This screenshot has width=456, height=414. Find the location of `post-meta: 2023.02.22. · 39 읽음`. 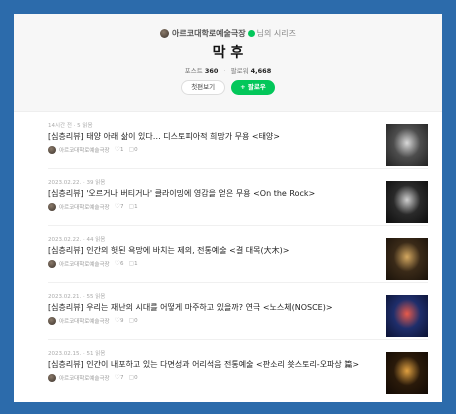

post-meta: 2023.02.22. · 39 읽음 is located at coordinates (77, 183).